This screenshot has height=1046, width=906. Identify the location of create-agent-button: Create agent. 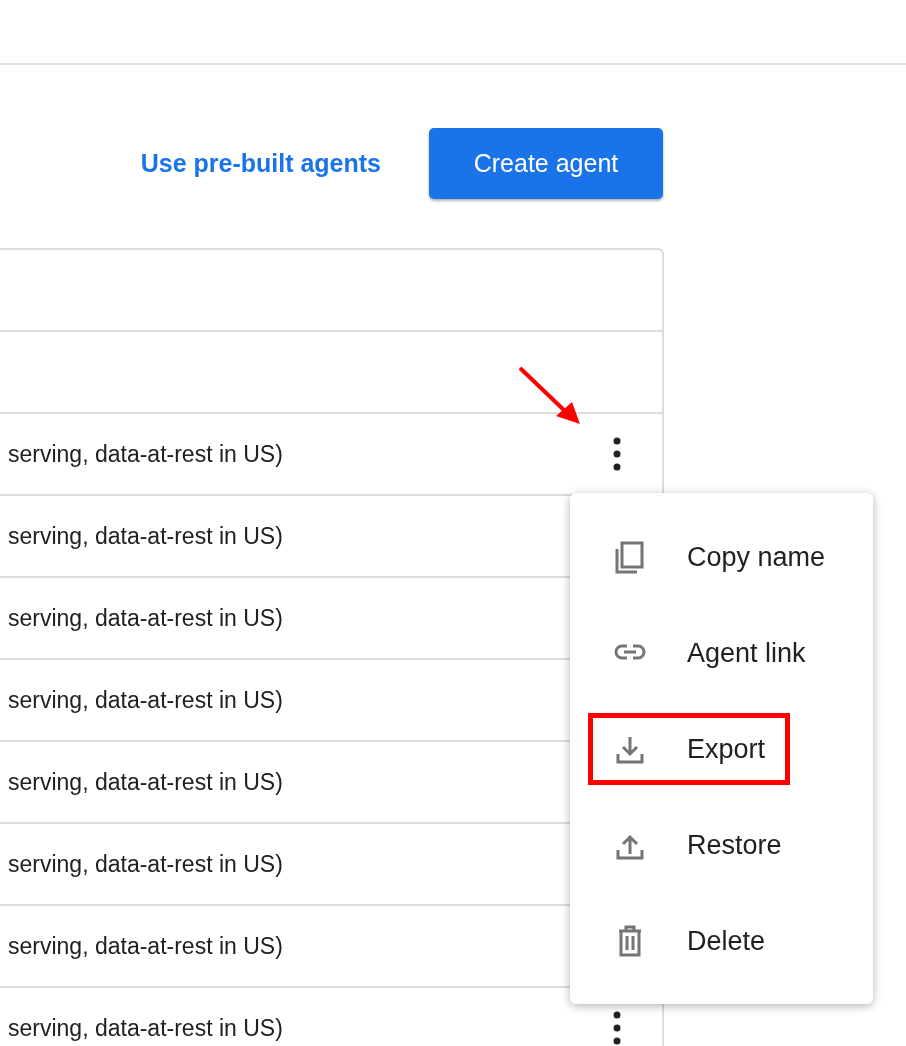
(546, 163).